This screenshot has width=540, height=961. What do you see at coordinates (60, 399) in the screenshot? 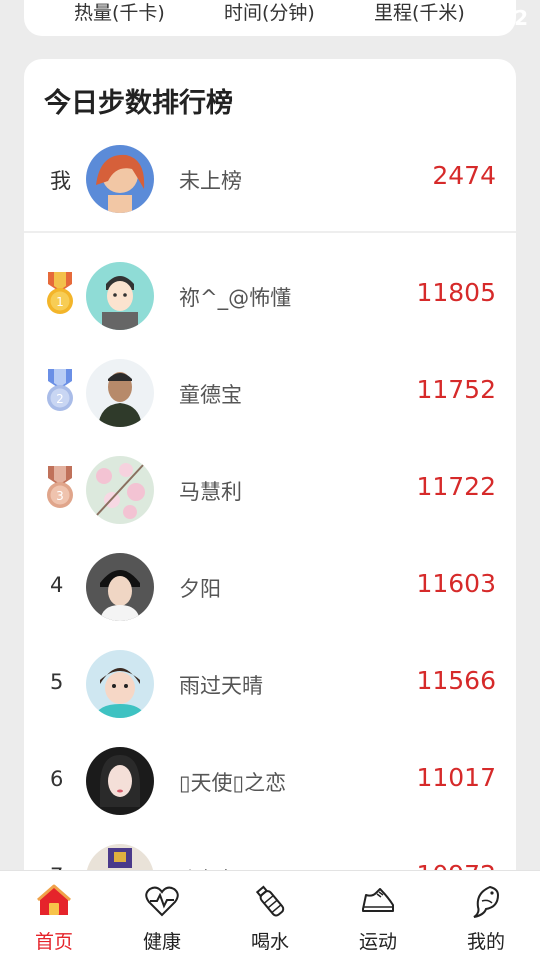
I see `svg-text: 2` at bounding box center [60, 399].